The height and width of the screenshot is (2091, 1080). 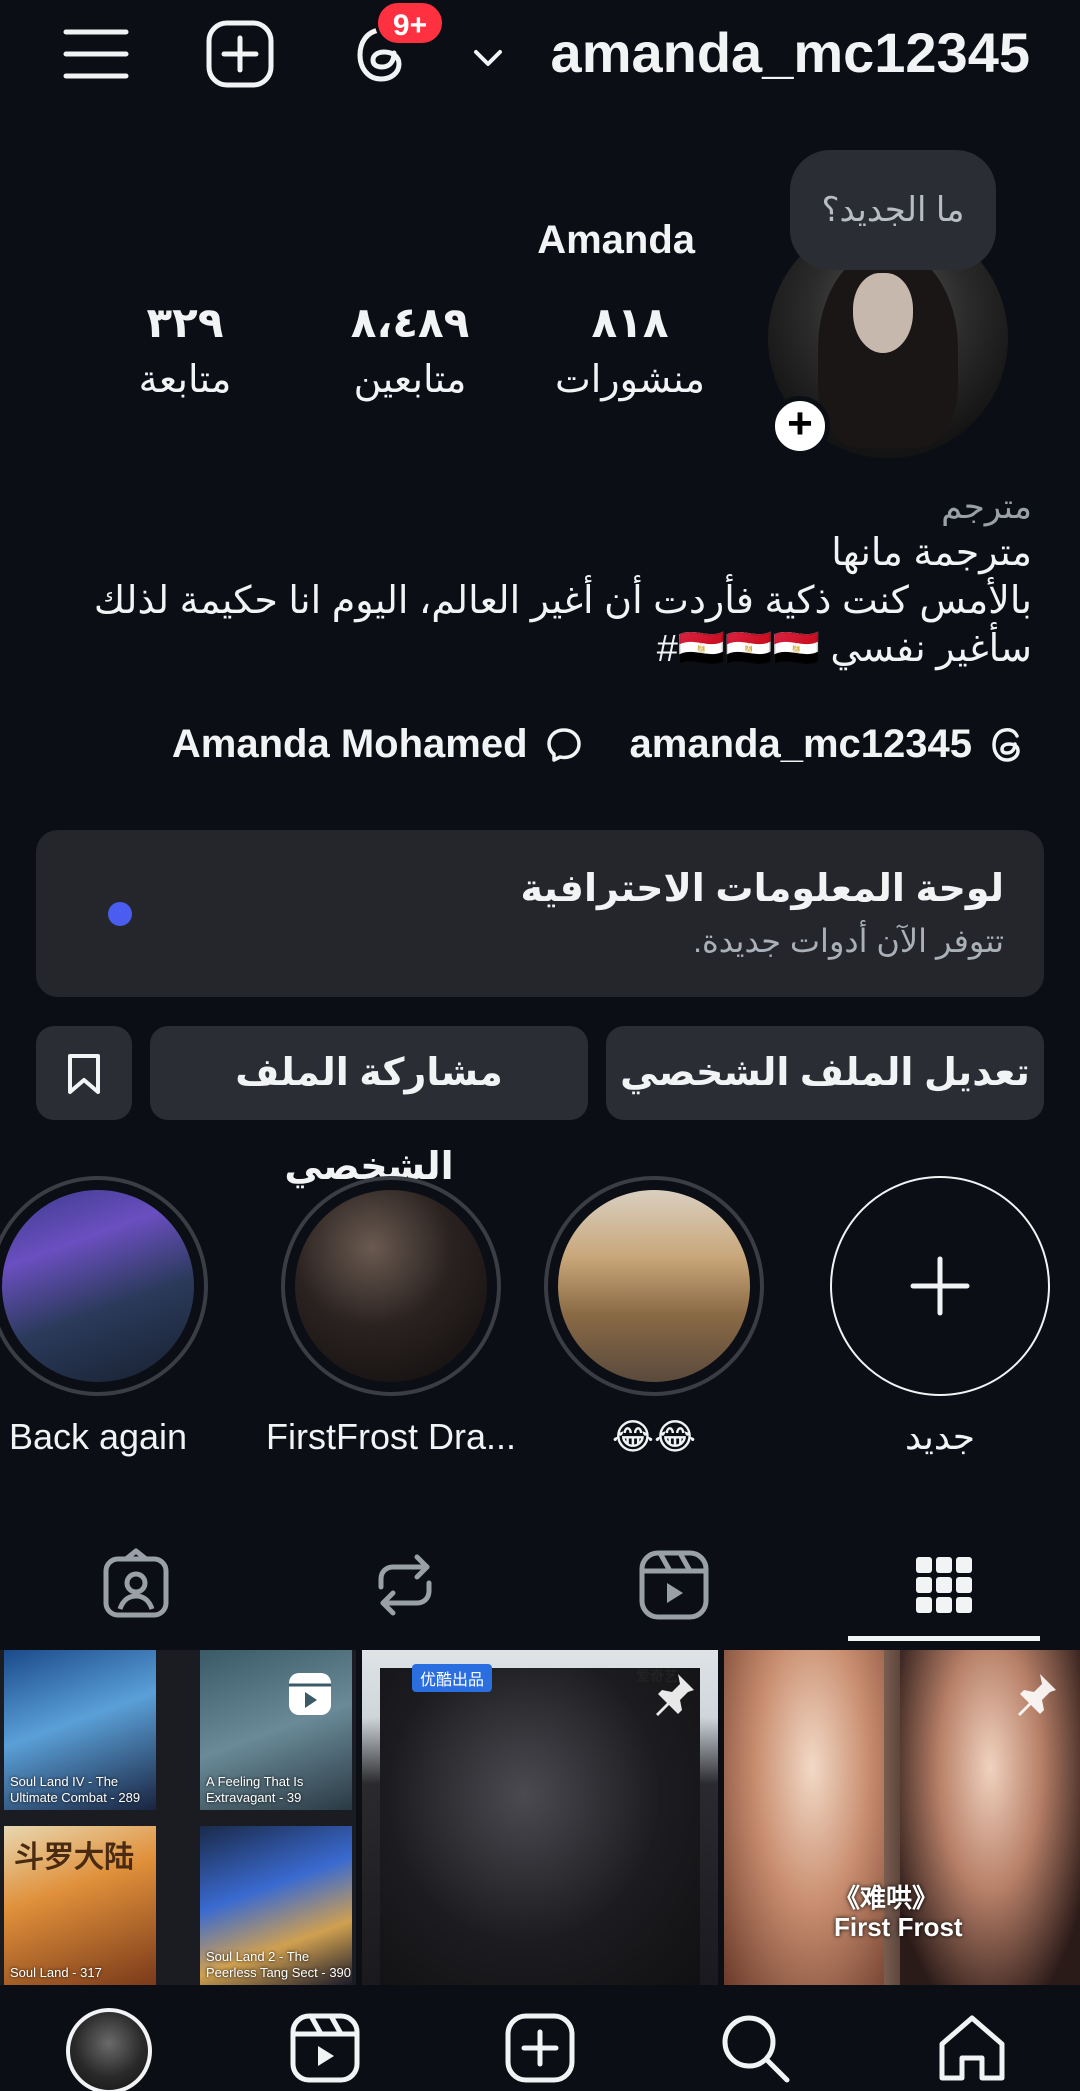 I want to click on posts-label: منشورات, so click(x=630, y=380).